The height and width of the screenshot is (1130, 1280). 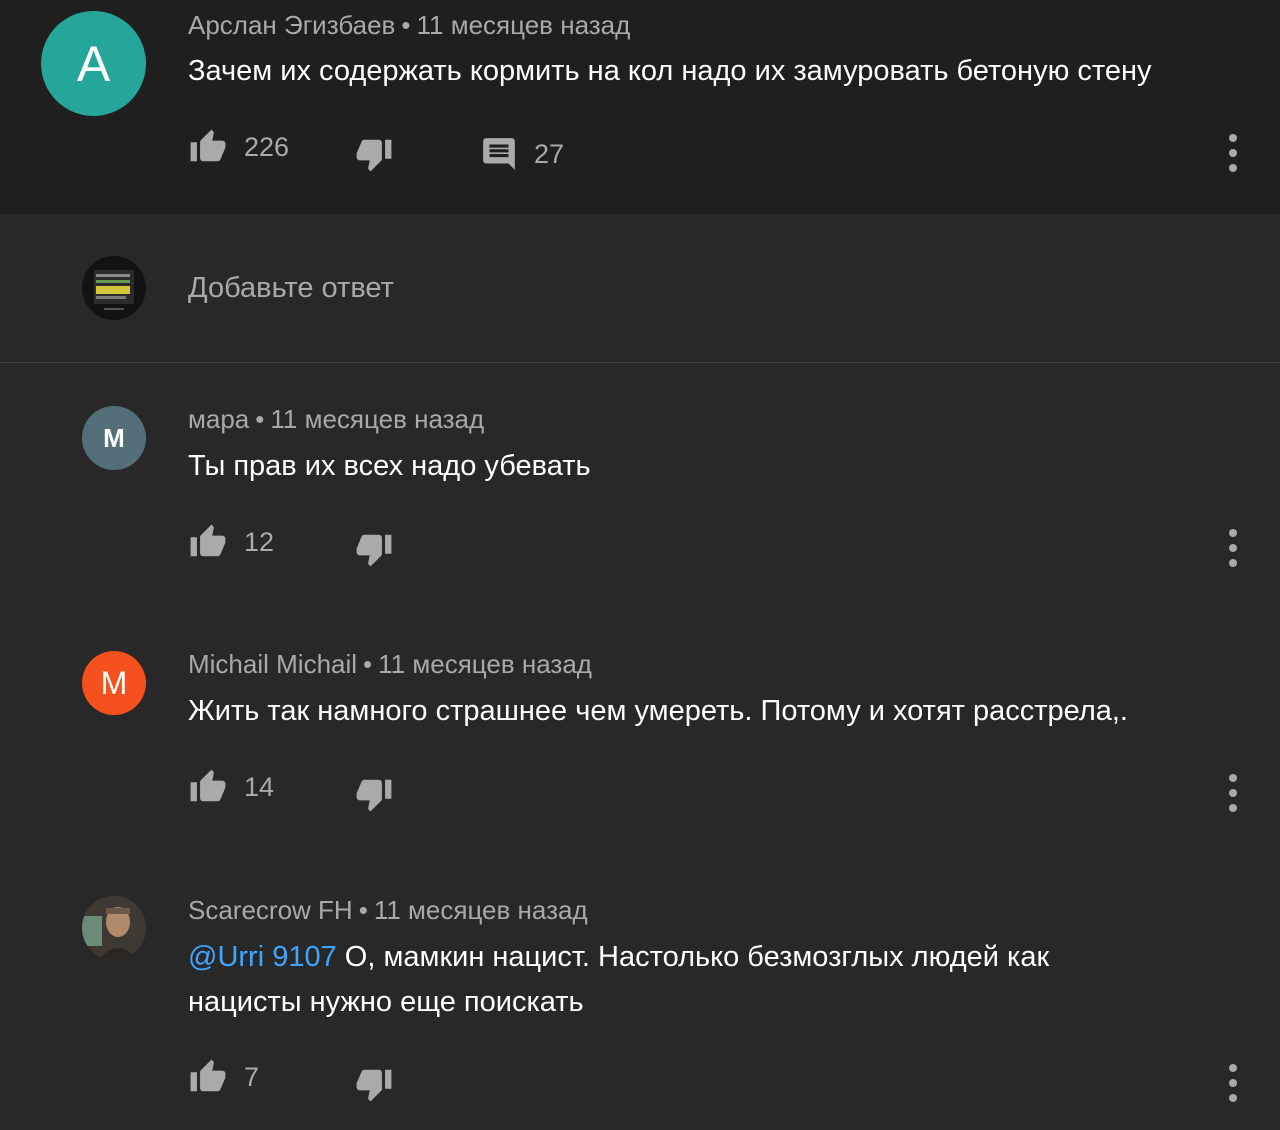 What do you see at coordinates (231, 542) in the screenshot?
I see `like-button: 12` at bounding box center [231, 542].